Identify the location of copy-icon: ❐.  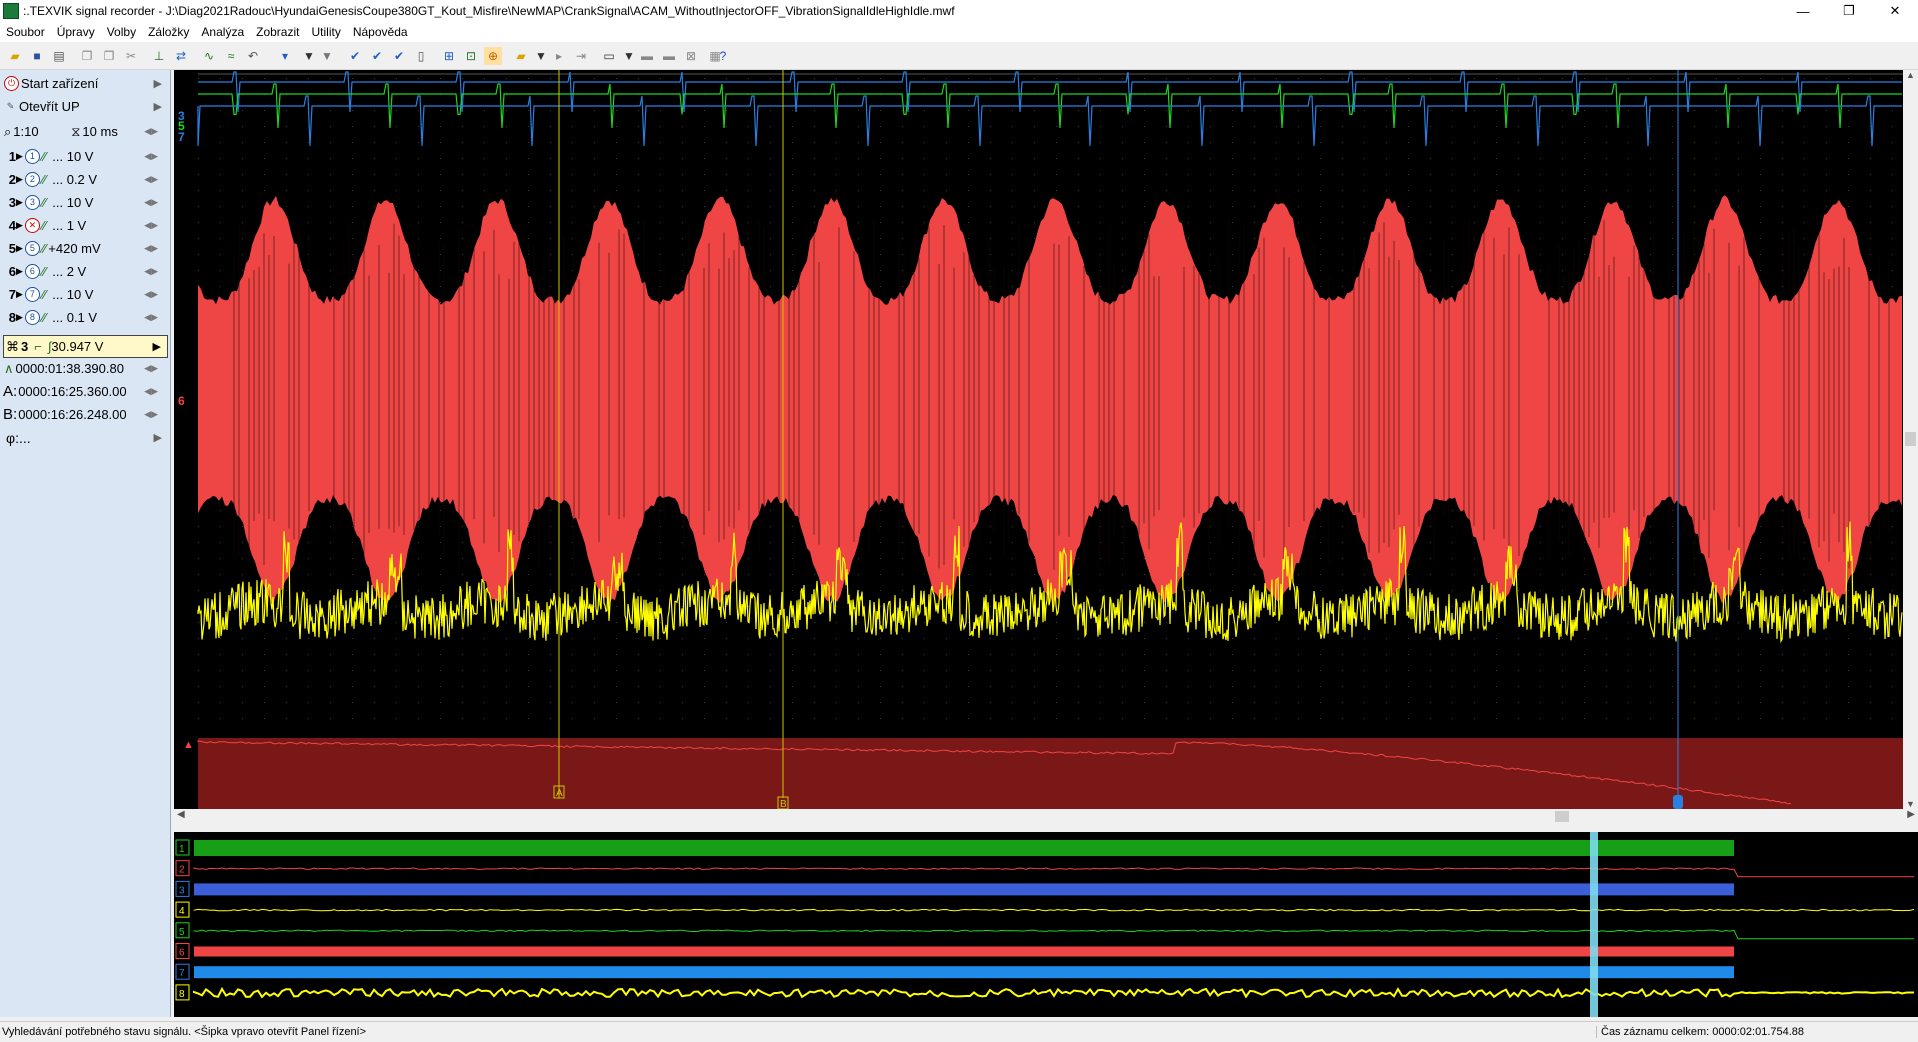
(87, 56).